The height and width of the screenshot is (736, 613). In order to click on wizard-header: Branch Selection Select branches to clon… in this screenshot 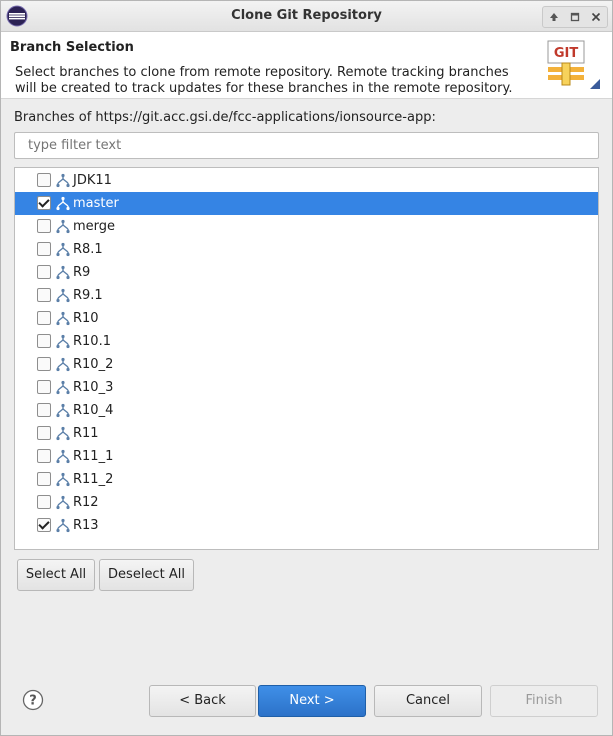, I will do `click(306, 65)`.